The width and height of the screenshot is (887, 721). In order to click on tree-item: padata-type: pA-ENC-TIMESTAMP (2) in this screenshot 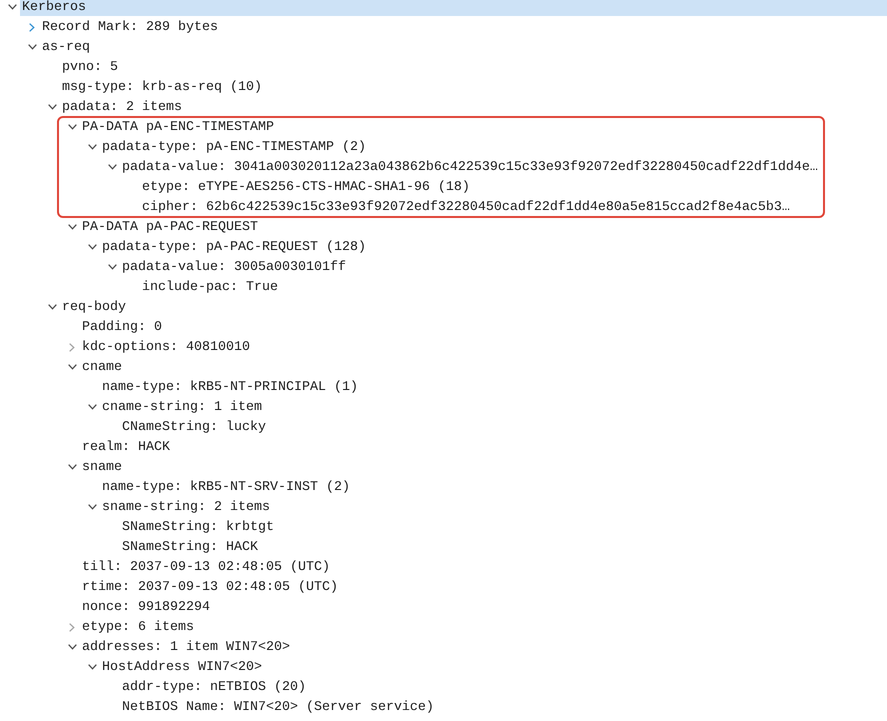, I will do `click(234, 147)`.